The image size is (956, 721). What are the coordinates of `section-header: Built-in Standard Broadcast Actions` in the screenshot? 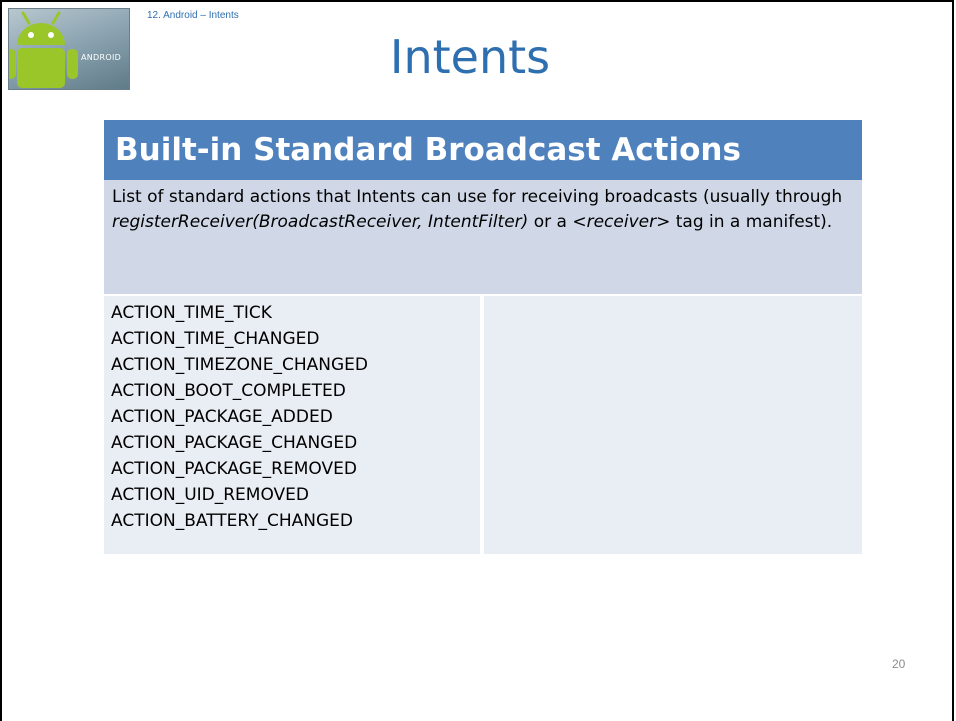 It's located at (483, 150).